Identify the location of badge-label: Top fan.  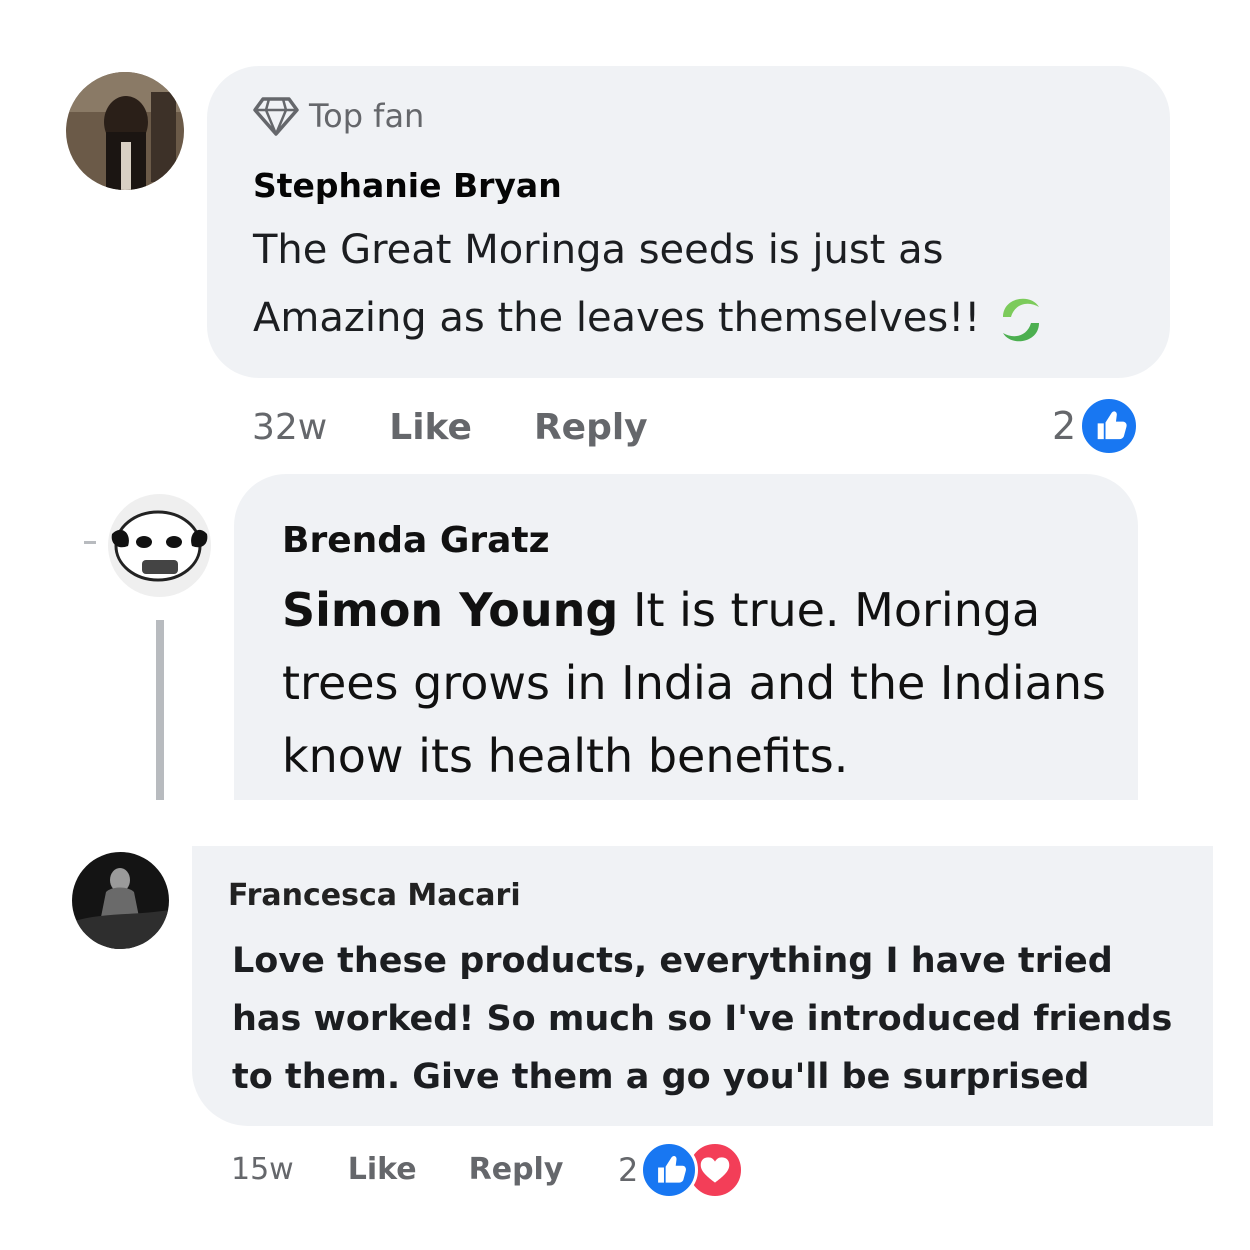
(367, 116).